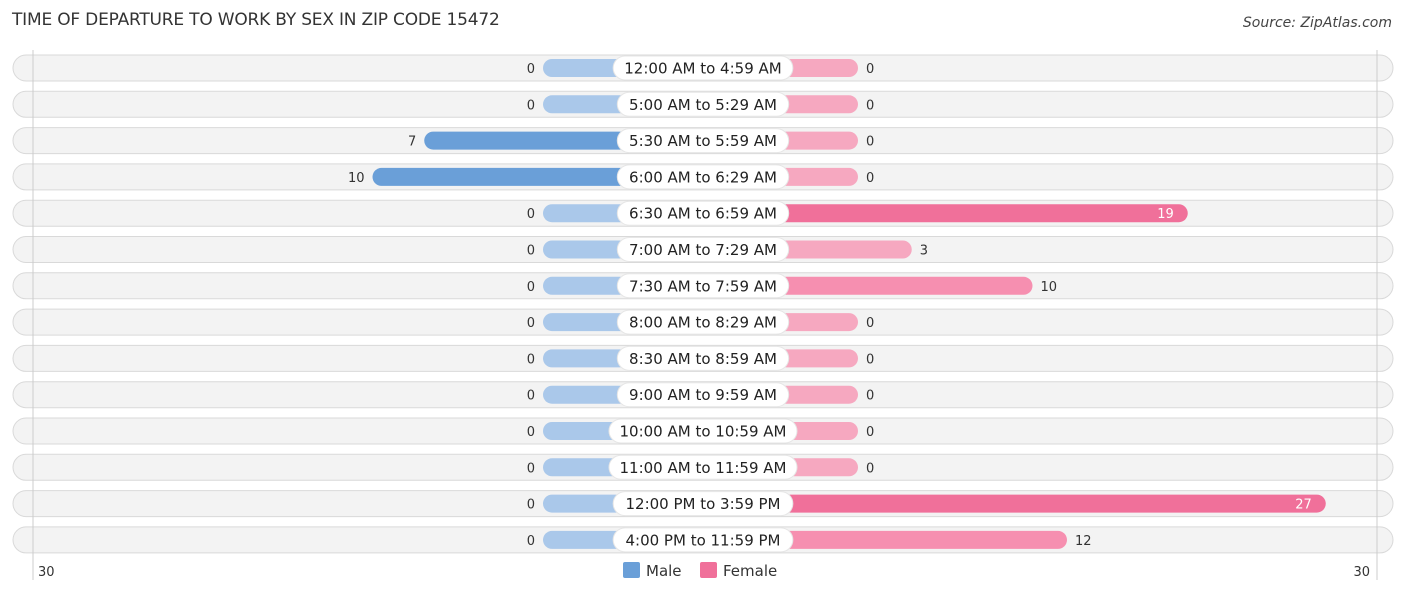 The width and height of the screenshot is (1406, 595). I want to click on chart-row: 0 3 7:00 AM to 7:29 AM, so click(703, 249).